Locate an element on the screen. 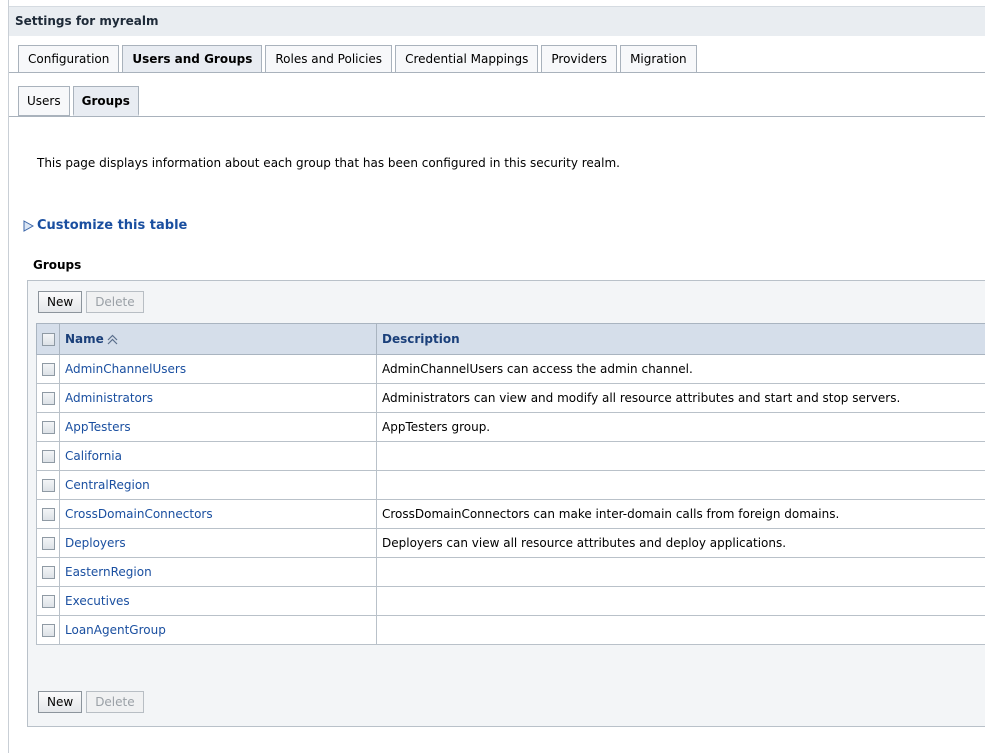 This screenshot has height=753, width=985. subtabs-divider is located at coordinates (497, 116).